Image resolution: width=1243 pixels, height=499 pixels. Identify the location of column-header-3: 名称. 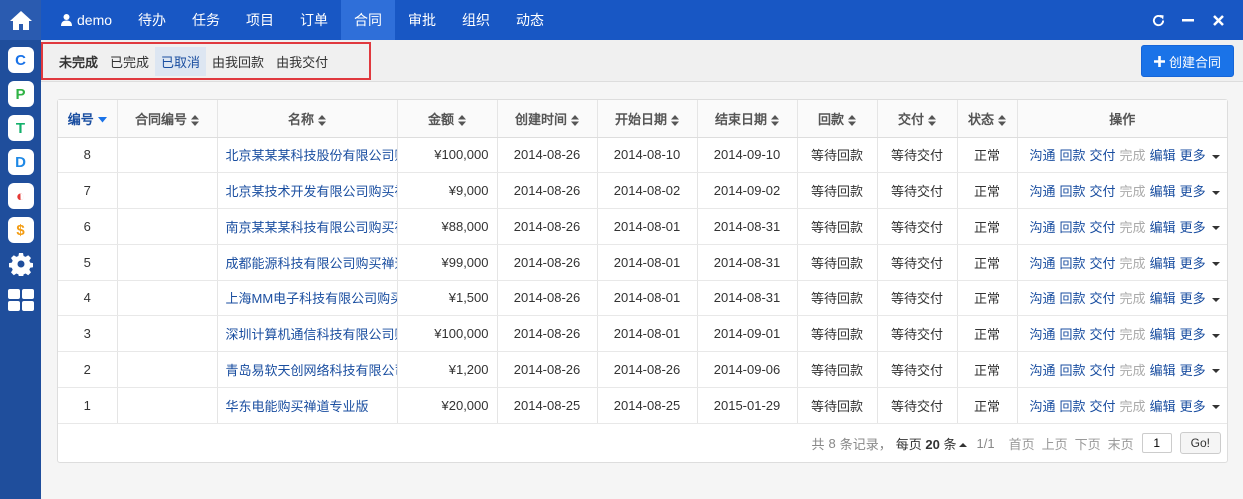
(307, 119).